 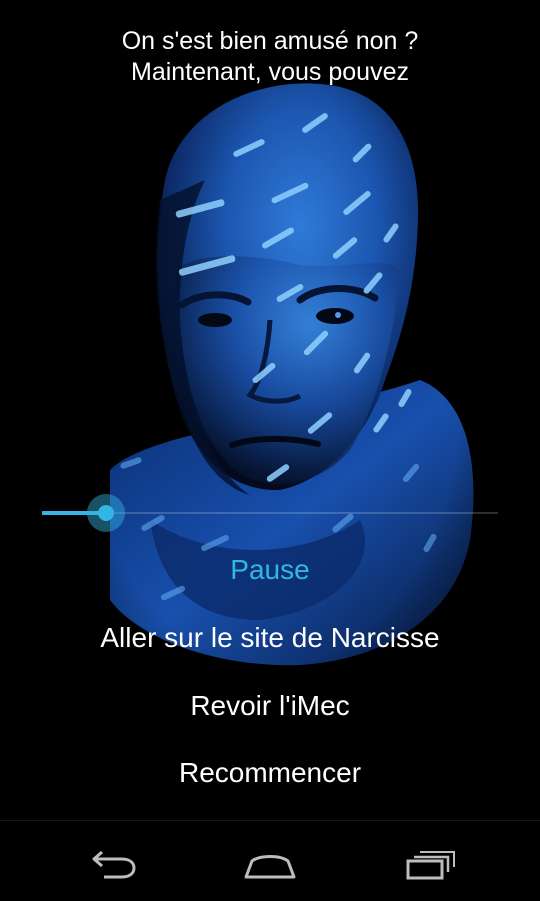 I want to click on visit-narcisse-site-button: Aller sur le site de Narcisse, so click(x=270, y=638).